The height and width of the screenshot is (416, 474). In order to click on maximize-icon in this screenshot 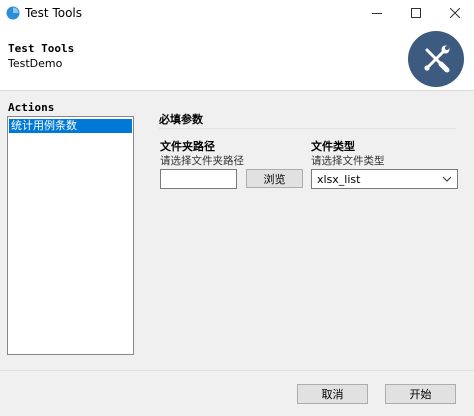, I will do `click(416, 13)`.